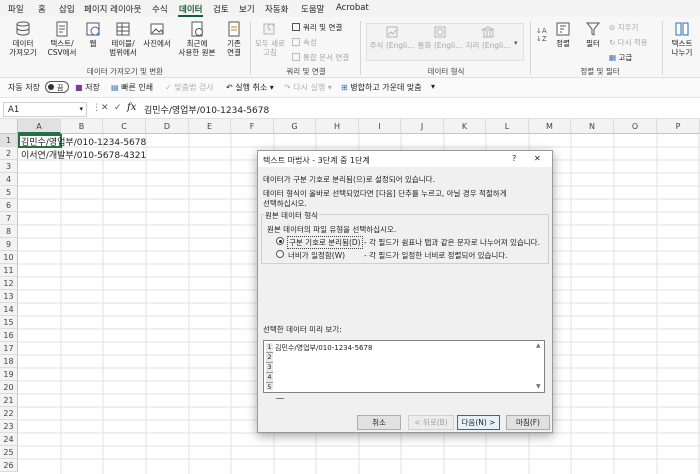 Image resolution: width=700 pixels, height=474 pixels. What do you see at coordinates (9, 205) in the screenshot?
I see `row-header: 6` at bounding box center [9, 205].